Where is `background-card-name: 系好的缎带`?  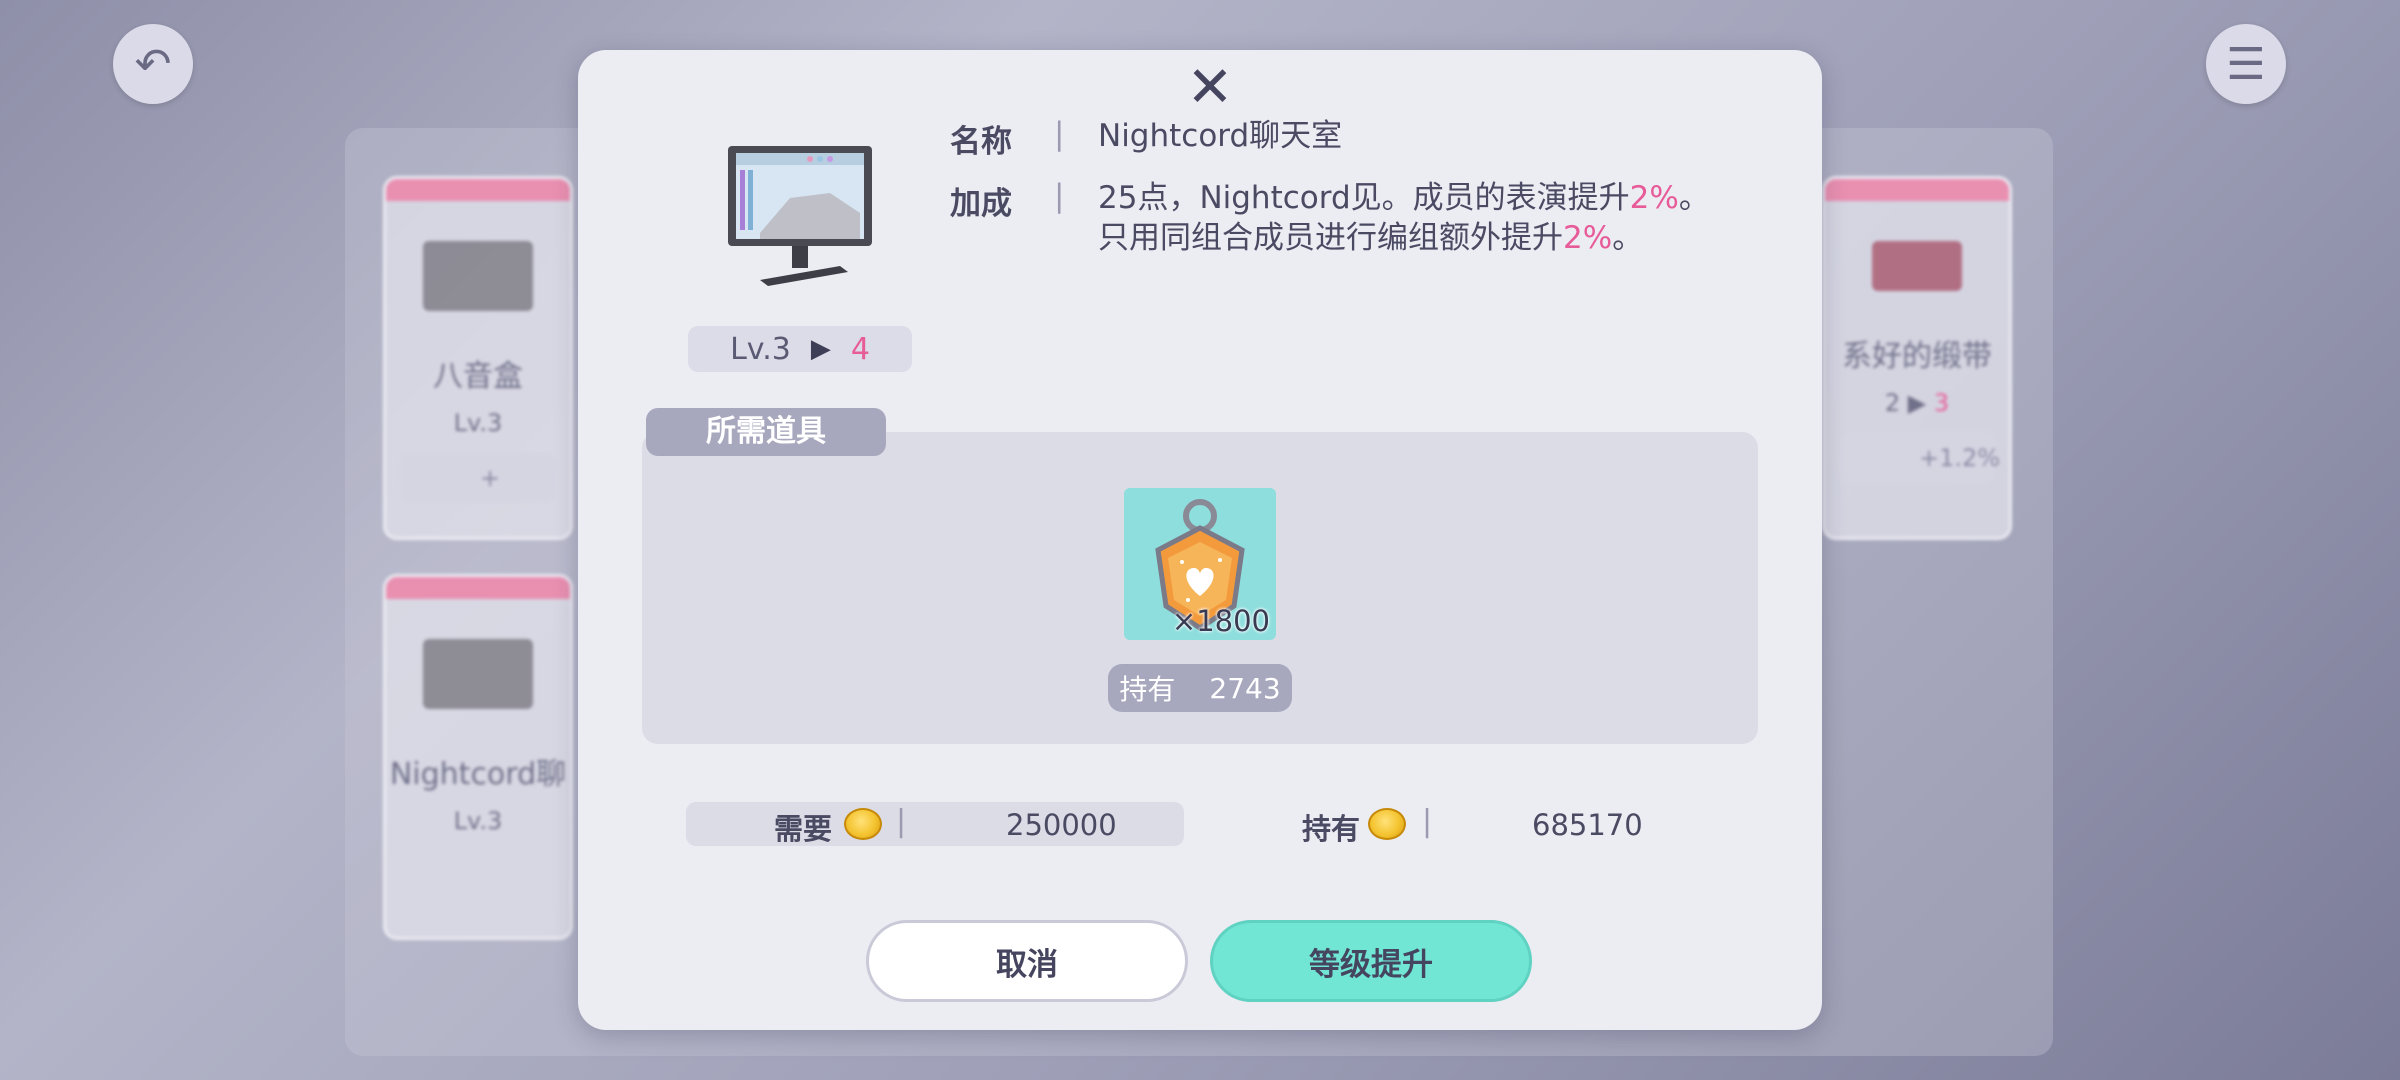
background-card-name: 系好的缎带 is located at coordinates (1917, 356).